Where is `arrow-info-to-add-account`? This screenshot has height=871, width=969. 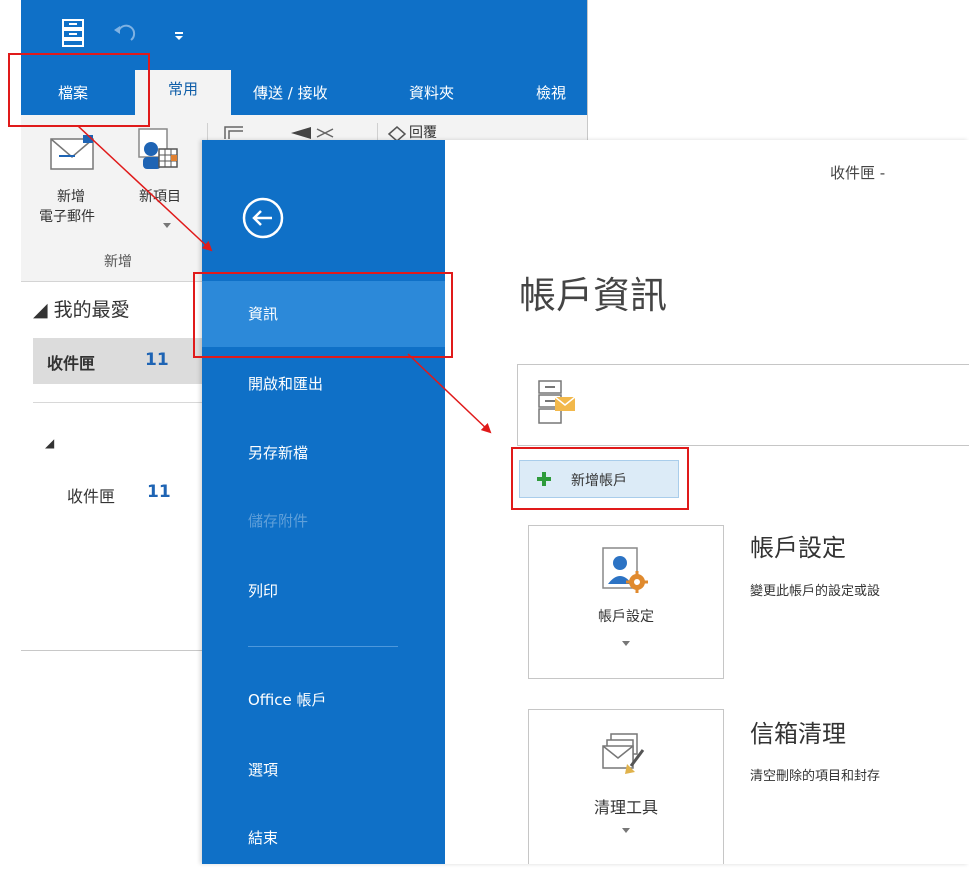 arrow-info-to-add-account is located at coordinates (449, 393).